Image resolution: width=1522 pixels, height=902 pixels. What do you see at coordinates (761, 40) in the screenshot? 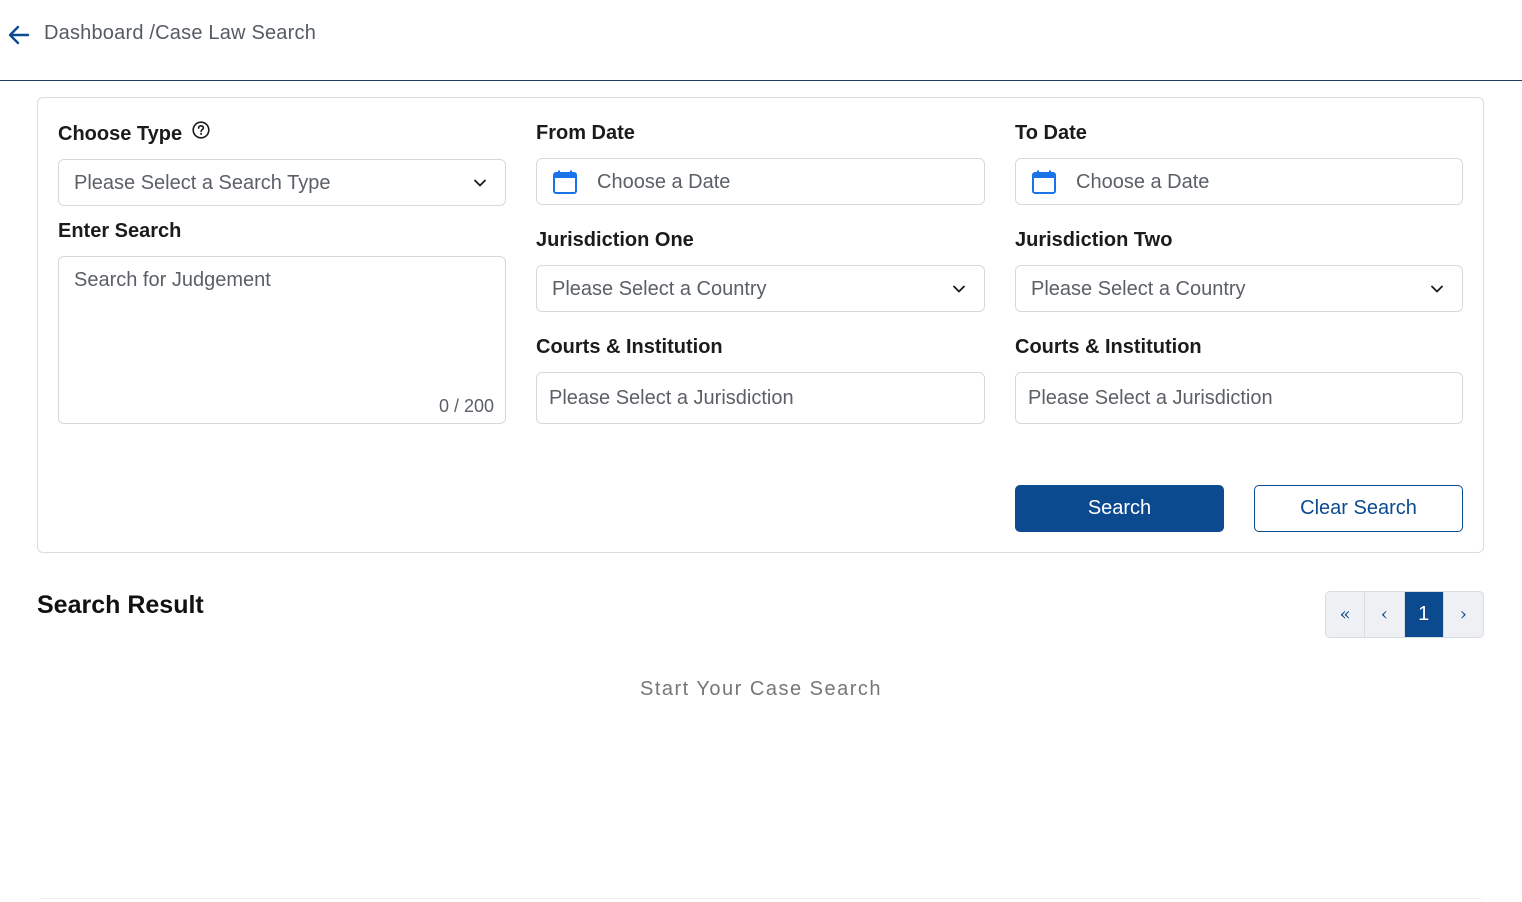
I see `top-bar: Dashboard /Case Law Search` at bounding box center [761, 40].